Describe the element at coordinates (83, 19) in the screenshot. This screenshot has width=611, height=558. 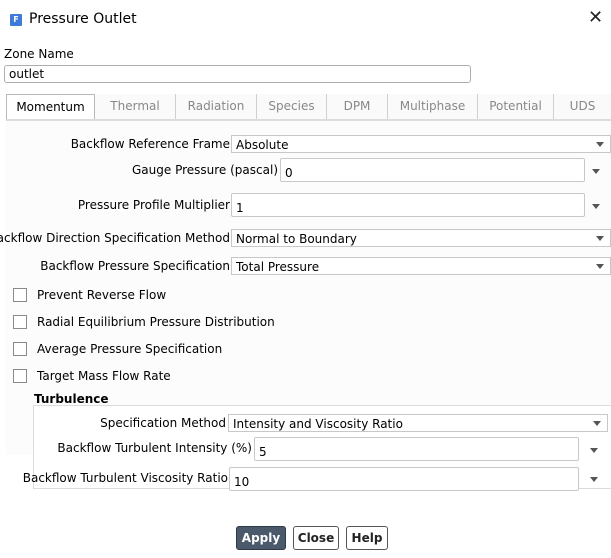
I see `window-title: Pressure Outlet` at that location.